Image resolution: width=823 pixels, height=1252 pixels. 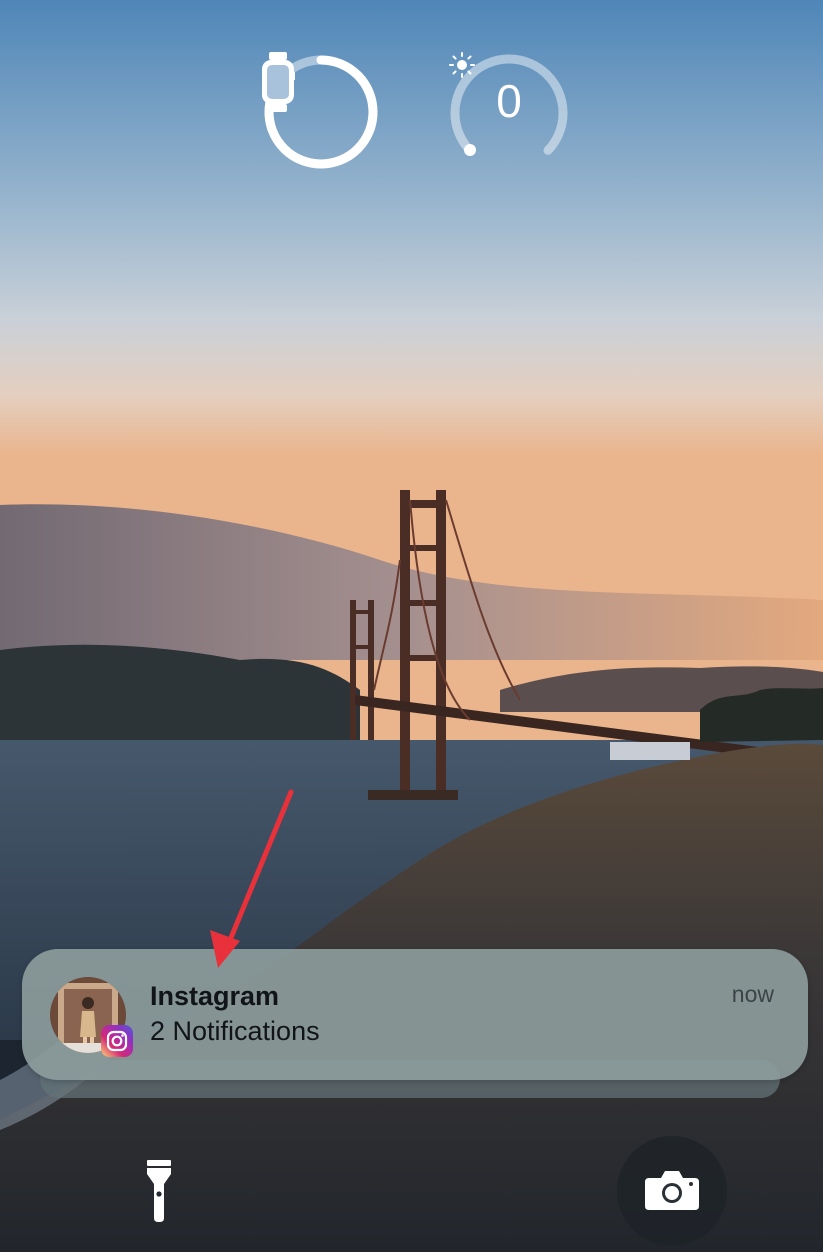 What do you see at coordinates (321, 112) in the screenshot?
I see `battery-widget` at bounding box center [321, 112].